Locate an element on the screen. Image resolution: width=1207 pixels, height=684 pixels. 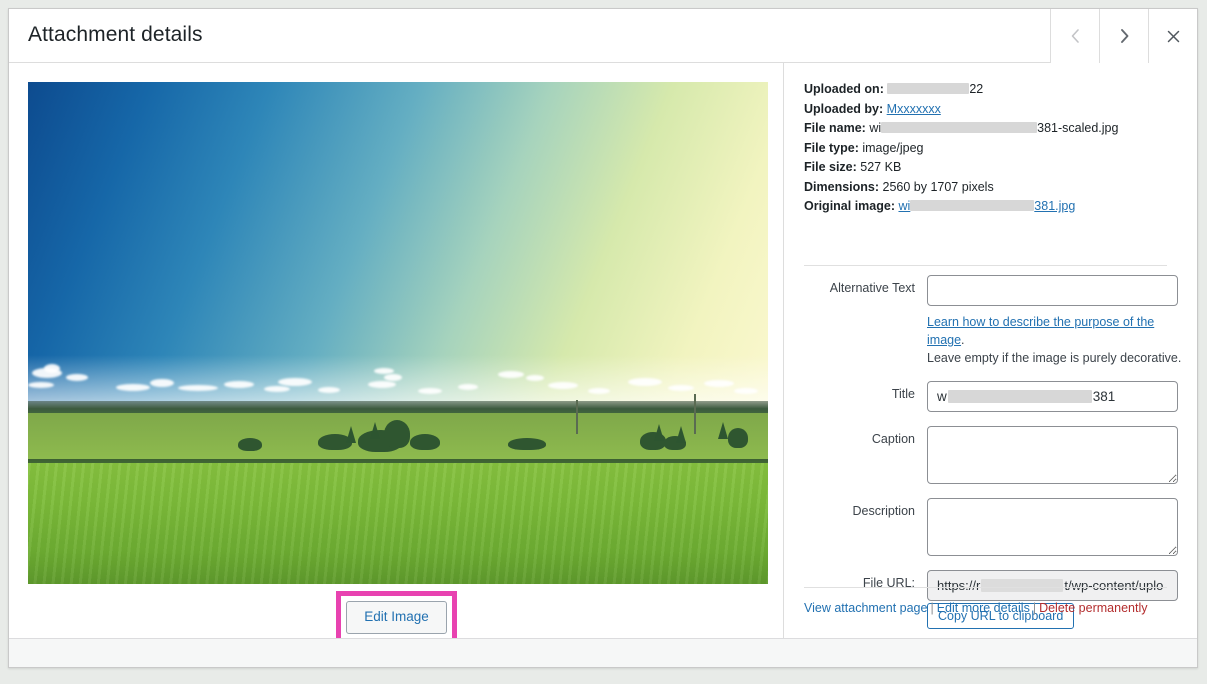
title-value-prefix: w is located at coordinates (942, 397).